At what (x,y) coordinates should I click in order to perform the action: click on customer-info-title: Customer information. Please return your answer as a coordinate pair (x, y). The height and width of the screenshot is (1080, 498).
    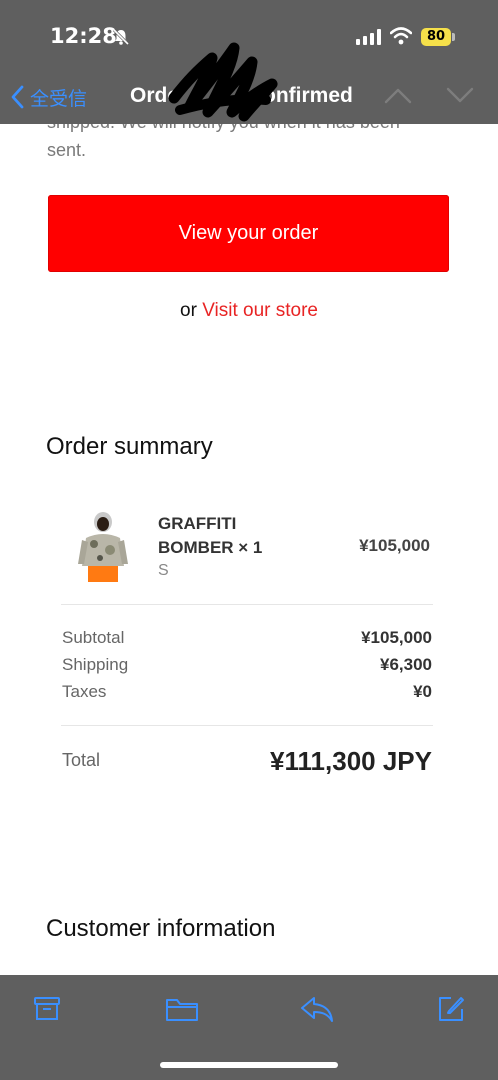
    Looking at the image, I should click on (161, 928).